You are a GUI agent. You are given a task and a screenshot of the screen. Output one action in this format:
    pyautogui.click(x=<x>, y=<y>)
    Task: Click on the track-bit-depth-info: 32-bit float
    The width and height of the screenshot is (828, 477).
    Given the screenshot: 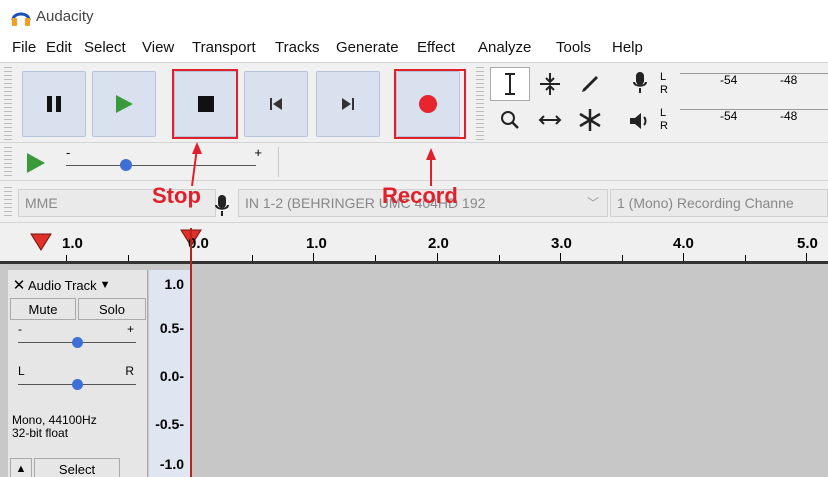 What is the action you would take?
    pyautogui.click(x=40, y=433)
    